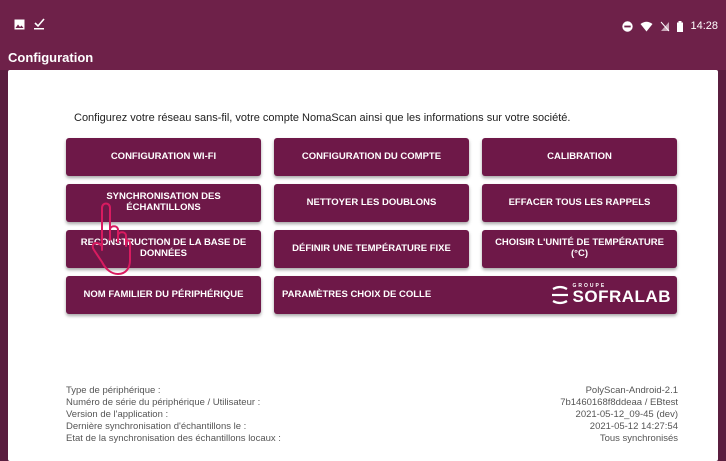 The image size is (726, 461). I want to click on status-bar: 14:28, so click(363, 20).